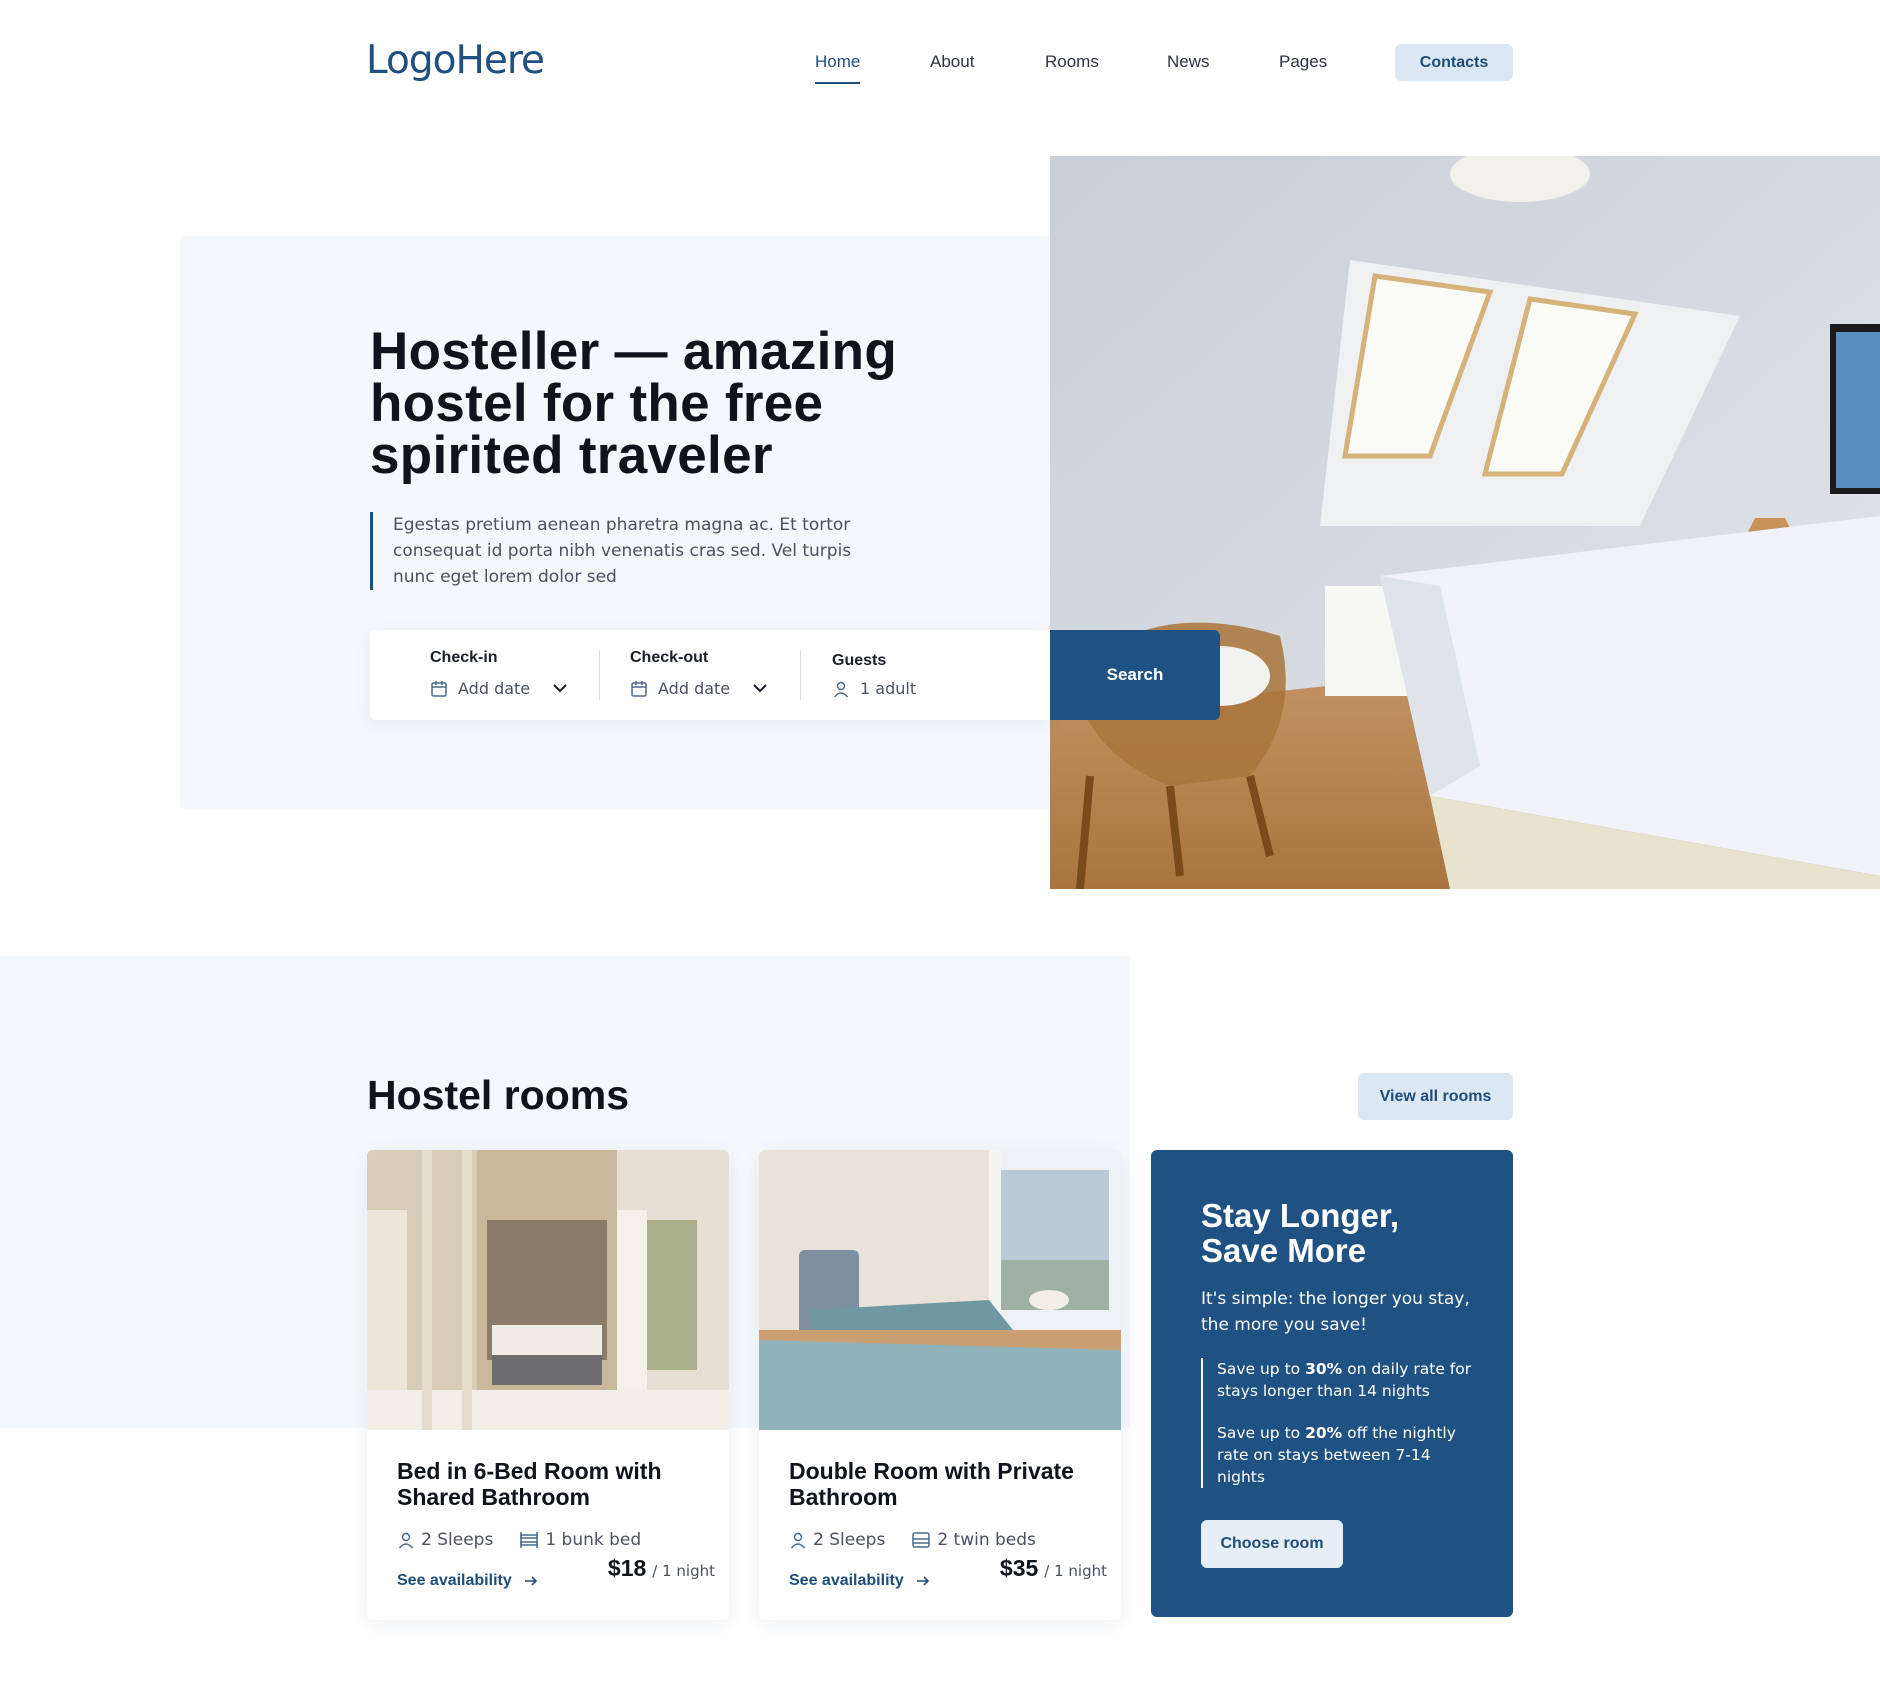 Image resolution: width=1880 pixels, height=1698 pixels. What do you see at coordinates (1303, 62) in the screenshot?
I see `nav-pages: Pages` at bounding box center [1303, 62].